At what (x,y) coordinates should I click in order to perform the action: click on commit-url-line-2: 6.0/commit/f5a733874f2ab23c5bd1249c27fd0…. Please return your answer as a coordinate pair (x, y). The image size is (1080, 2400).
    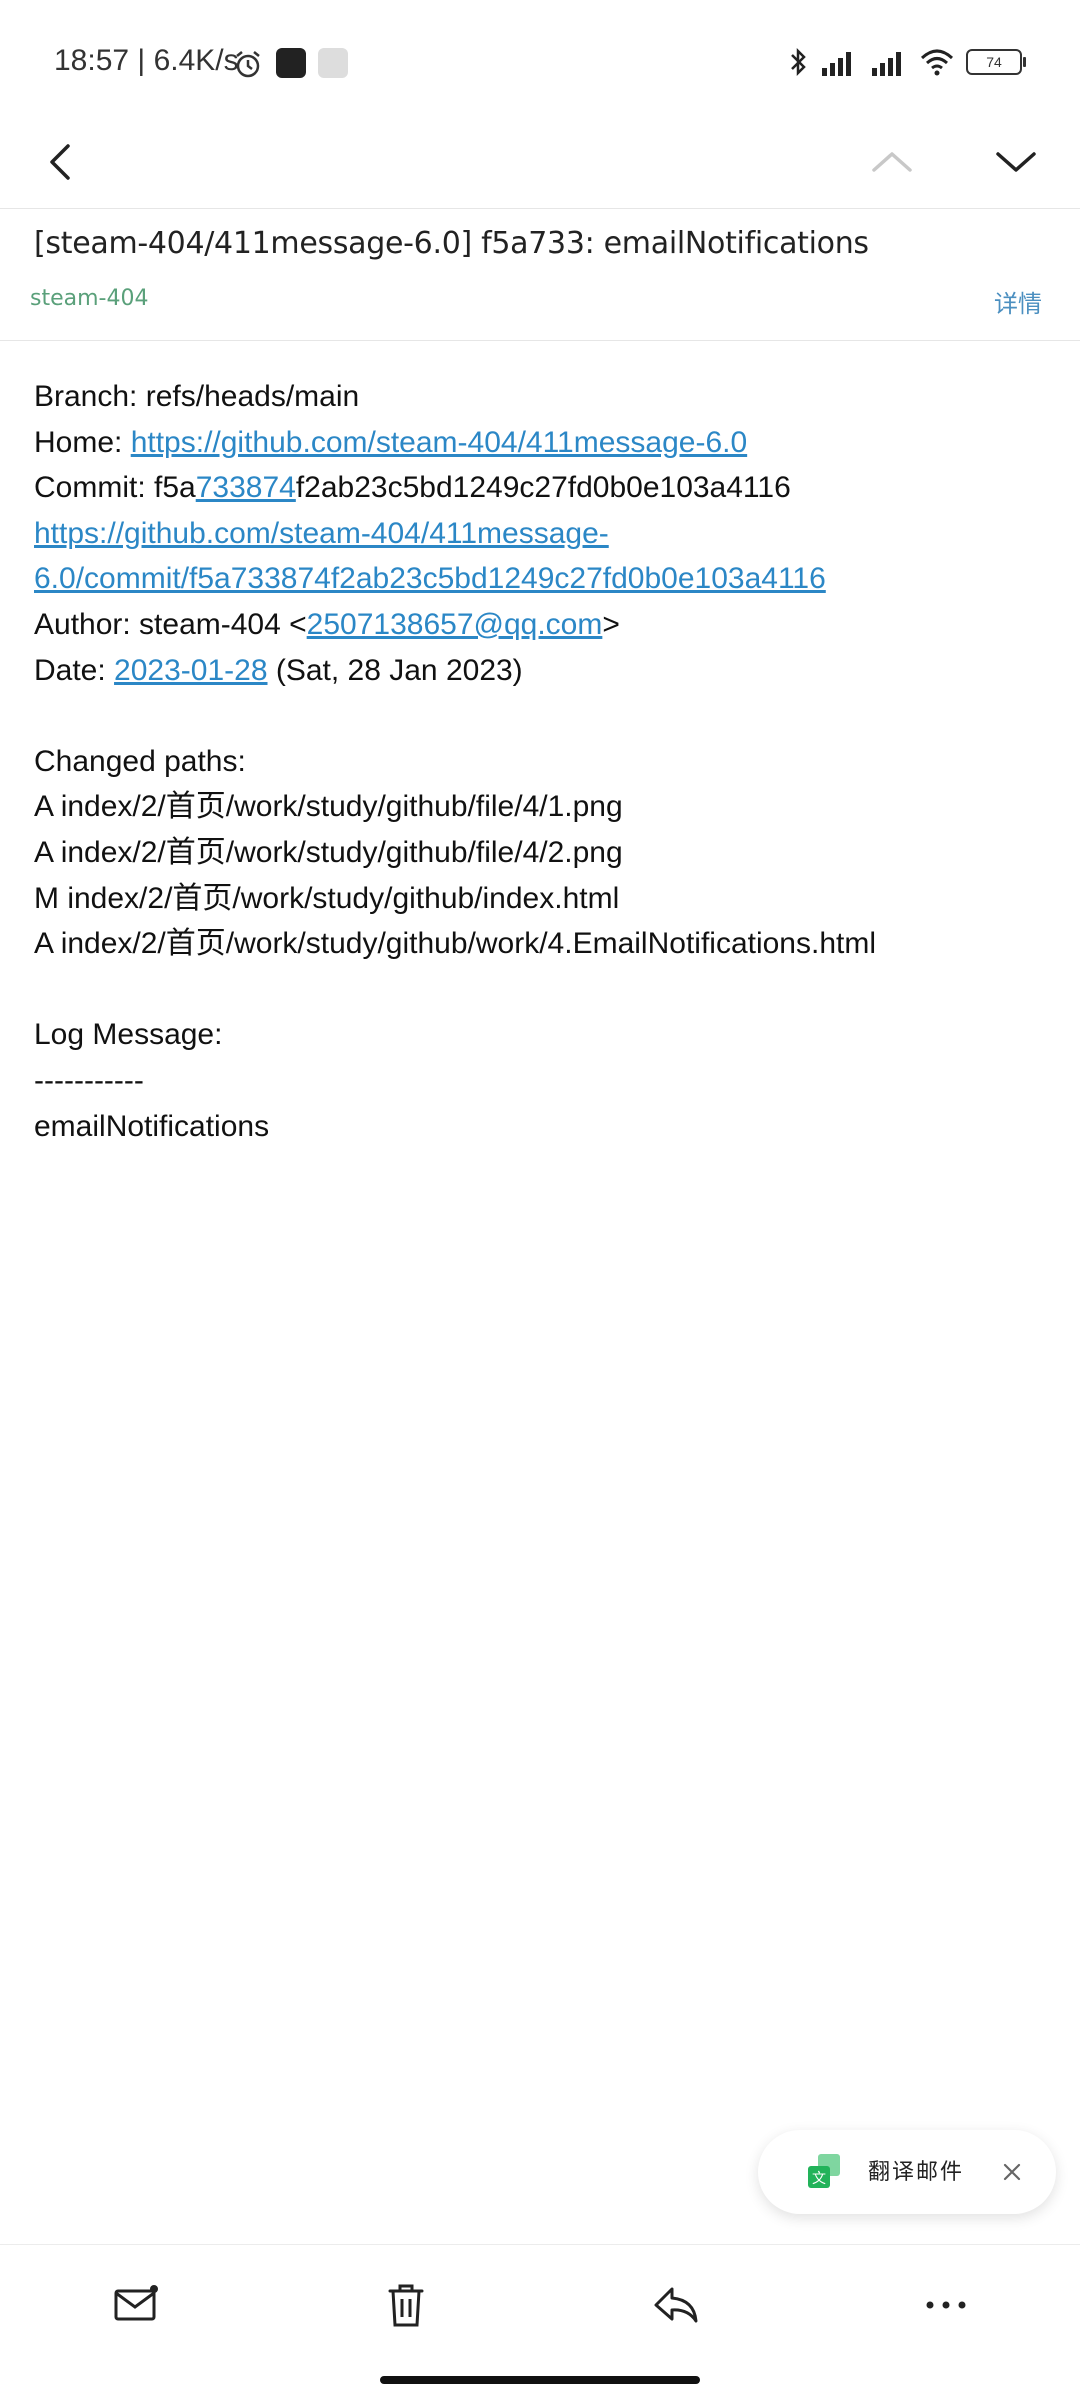
    Looking at the image, I should click on (544, 579).